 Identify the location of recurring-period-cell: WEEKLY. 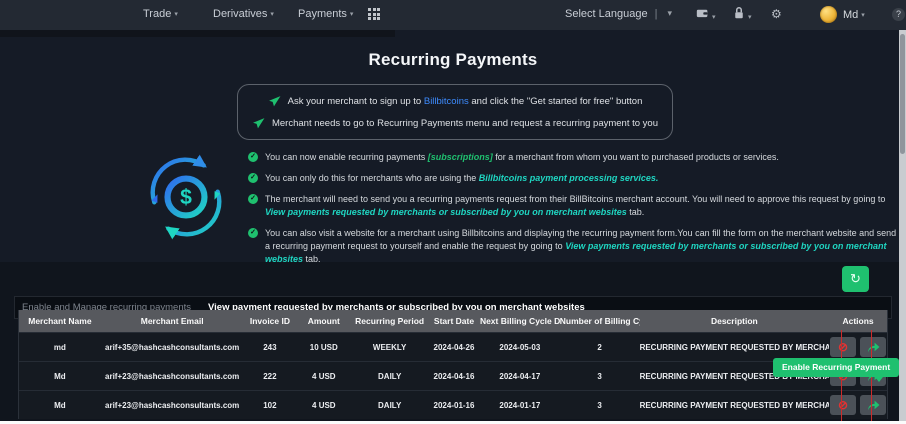
(389, 347).